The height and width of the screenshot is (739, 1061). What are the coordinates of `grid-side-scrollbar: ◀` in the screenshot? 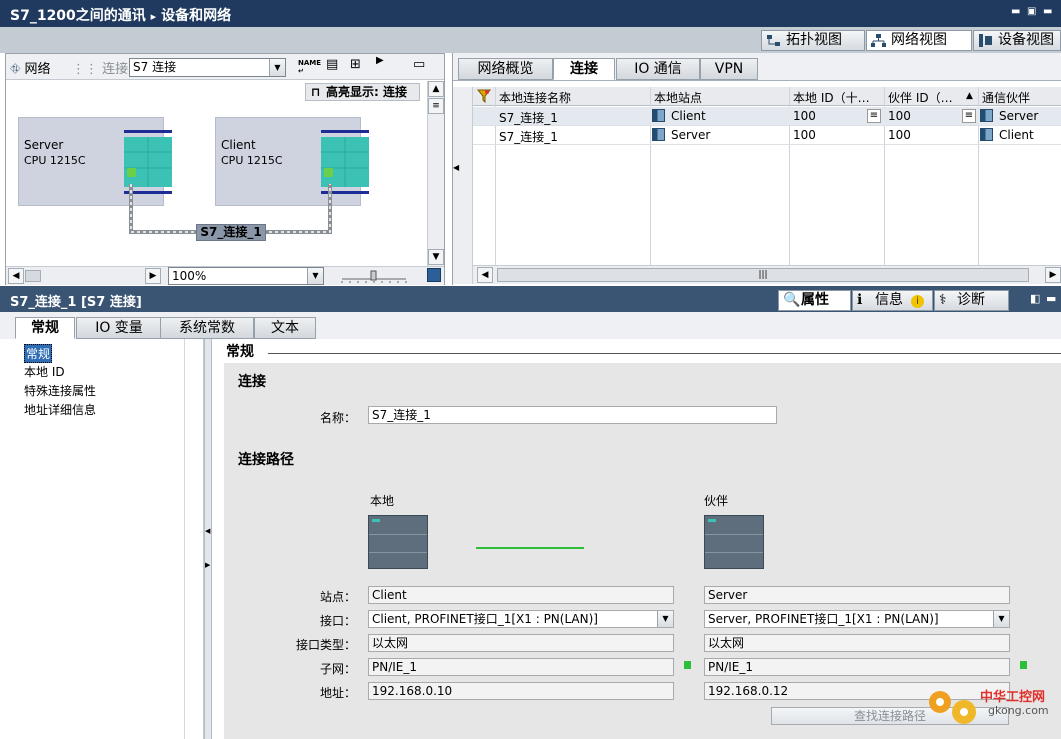 It's located at (463, 185).